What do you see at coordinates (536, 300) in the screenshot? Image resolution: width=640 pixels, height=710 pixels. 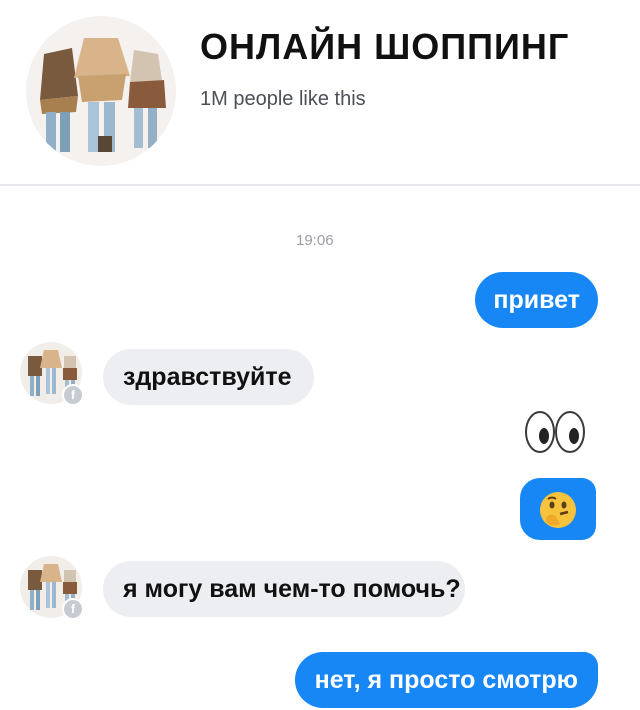 I see `outgoing-message-bubble: привет` at bounding box center [536, 300].